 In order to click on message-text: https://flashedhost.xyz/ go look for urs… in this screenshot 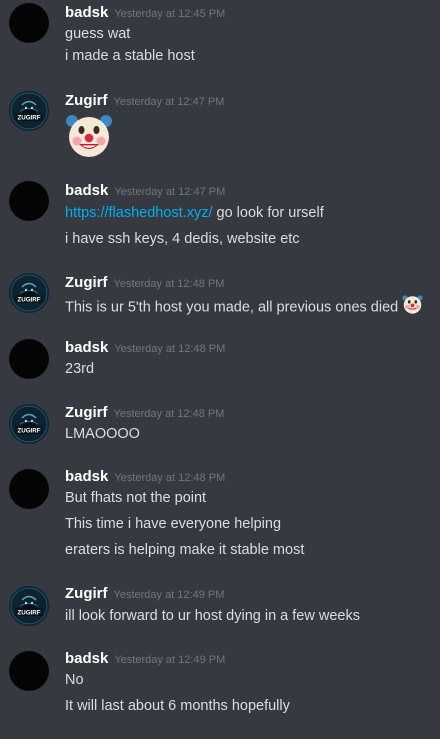, I will do `click(194, 213)`.